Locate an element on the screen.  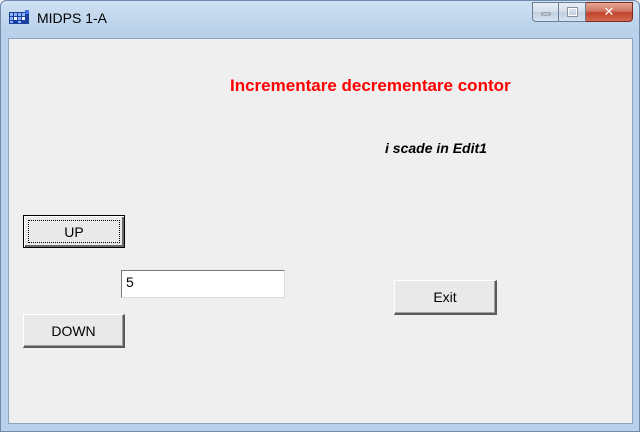
focus-rectangle is located at coordinates (74, 231).